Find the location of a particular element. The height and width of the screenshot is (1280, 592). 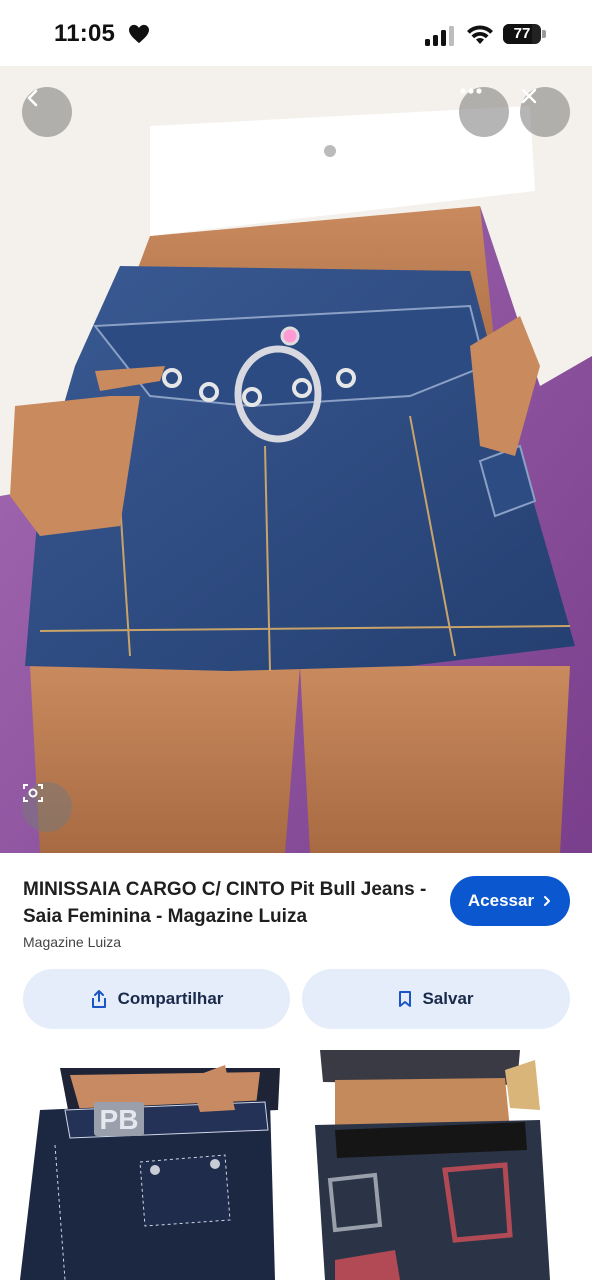

logo-plate-text: PB is located at coordinates (119, 1119).